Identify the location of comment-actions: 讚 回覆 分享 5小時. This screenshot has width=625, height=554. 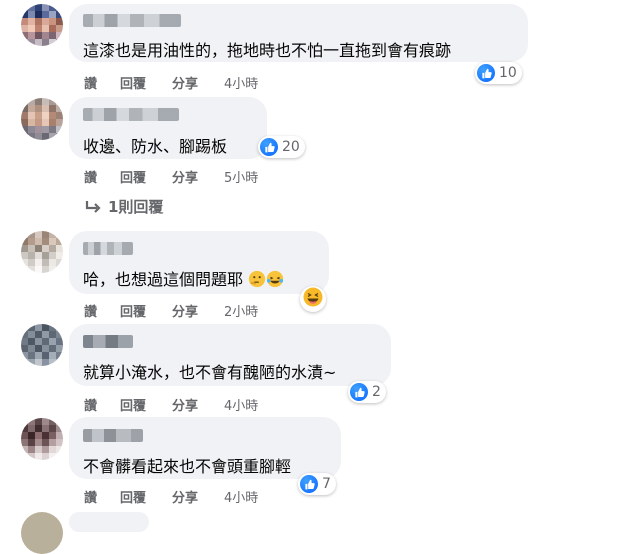
(171, 176).